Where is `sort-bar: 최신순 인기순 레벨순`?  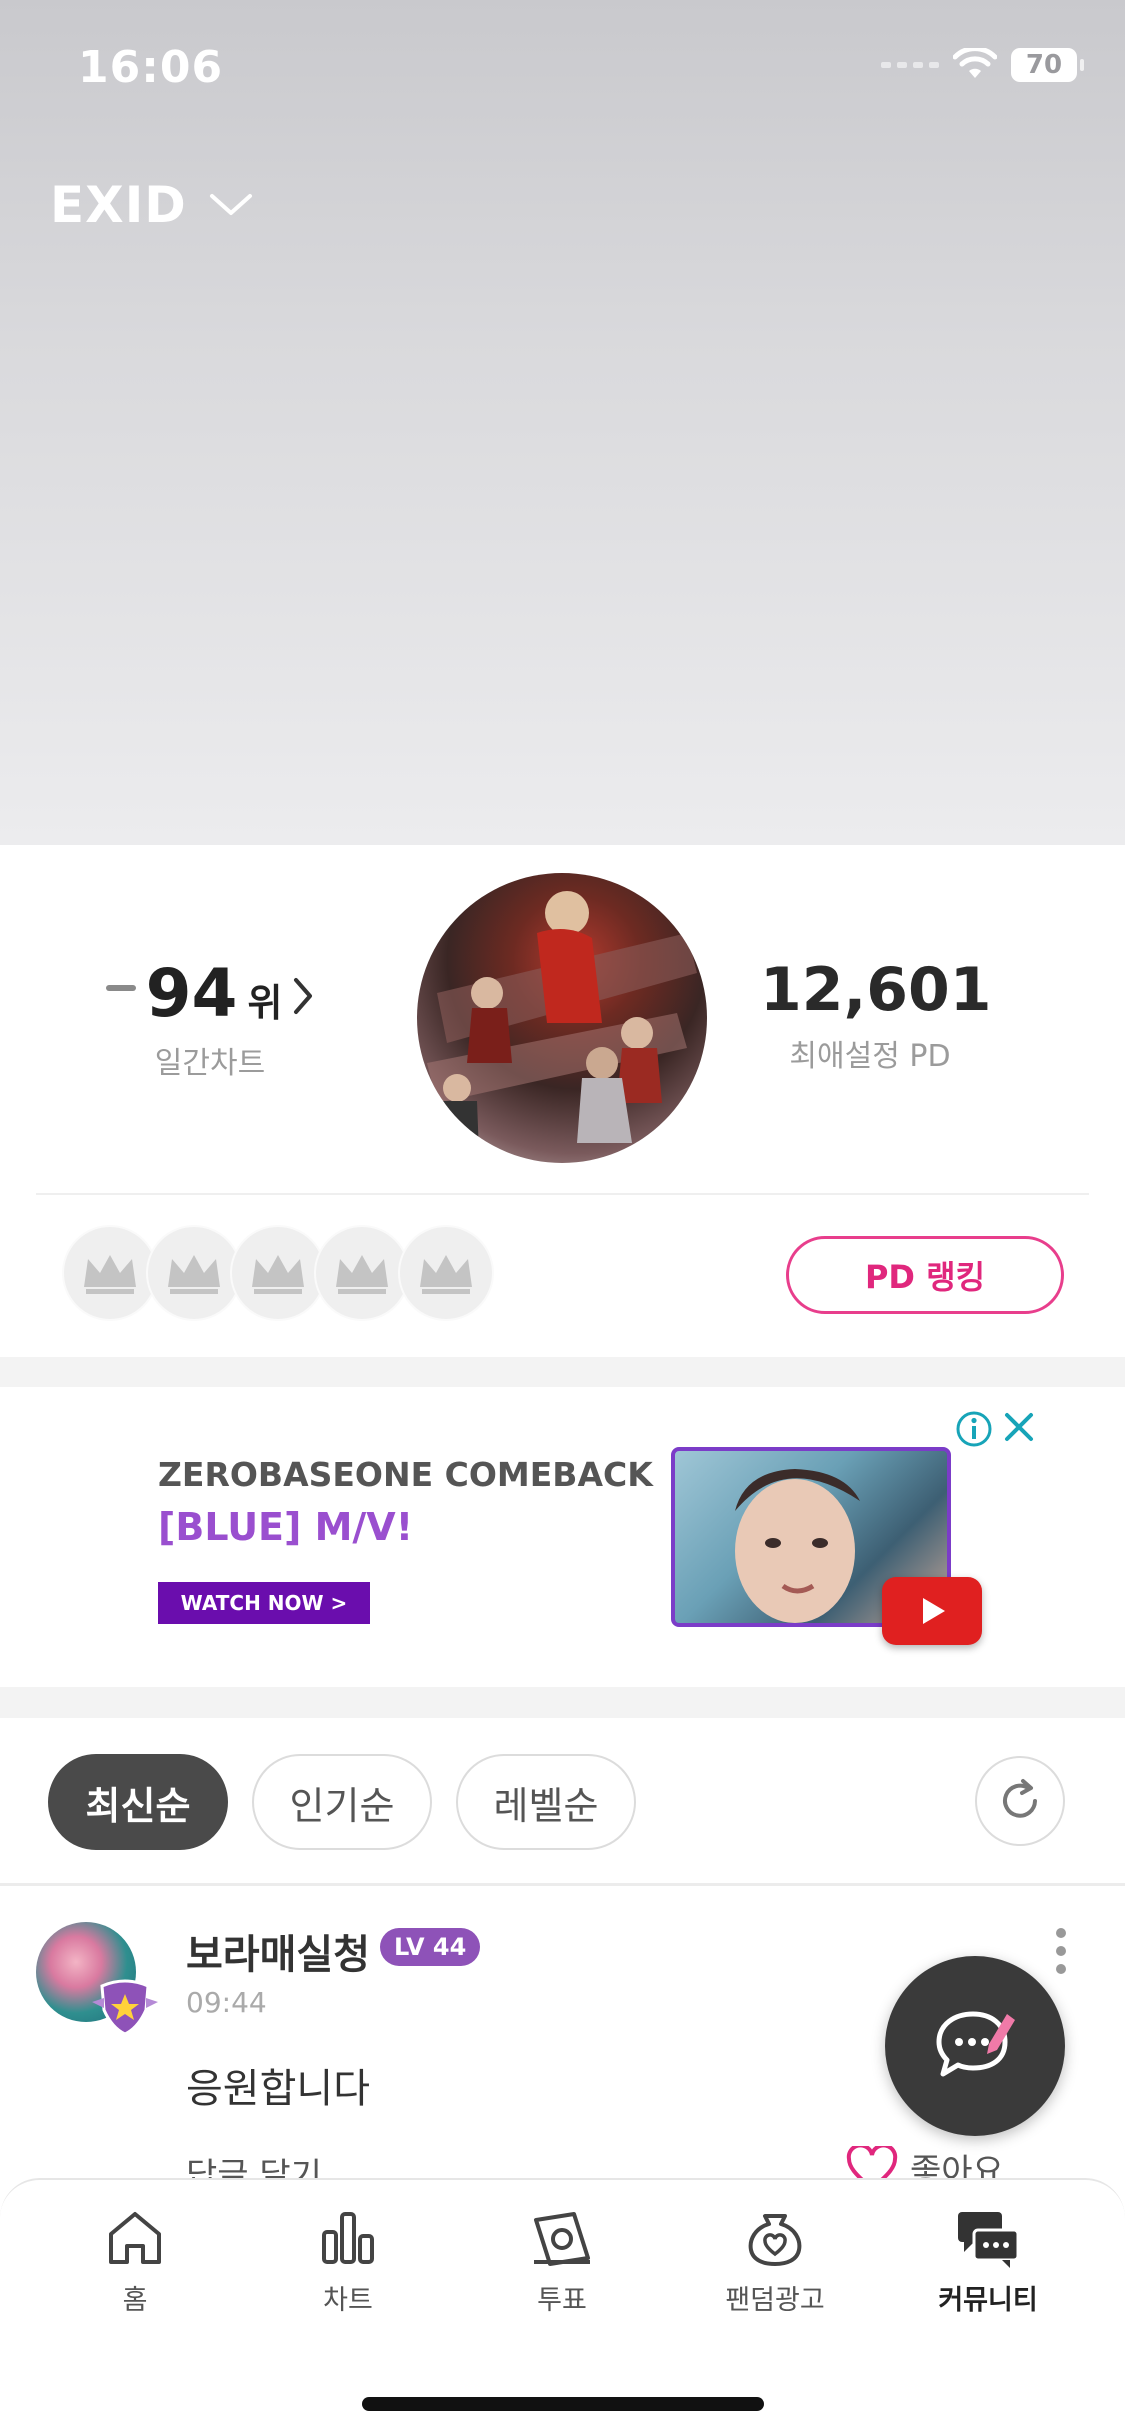 sort-bar: 최신순 인기순 레벨순 is located at coordinates (562, 1801).